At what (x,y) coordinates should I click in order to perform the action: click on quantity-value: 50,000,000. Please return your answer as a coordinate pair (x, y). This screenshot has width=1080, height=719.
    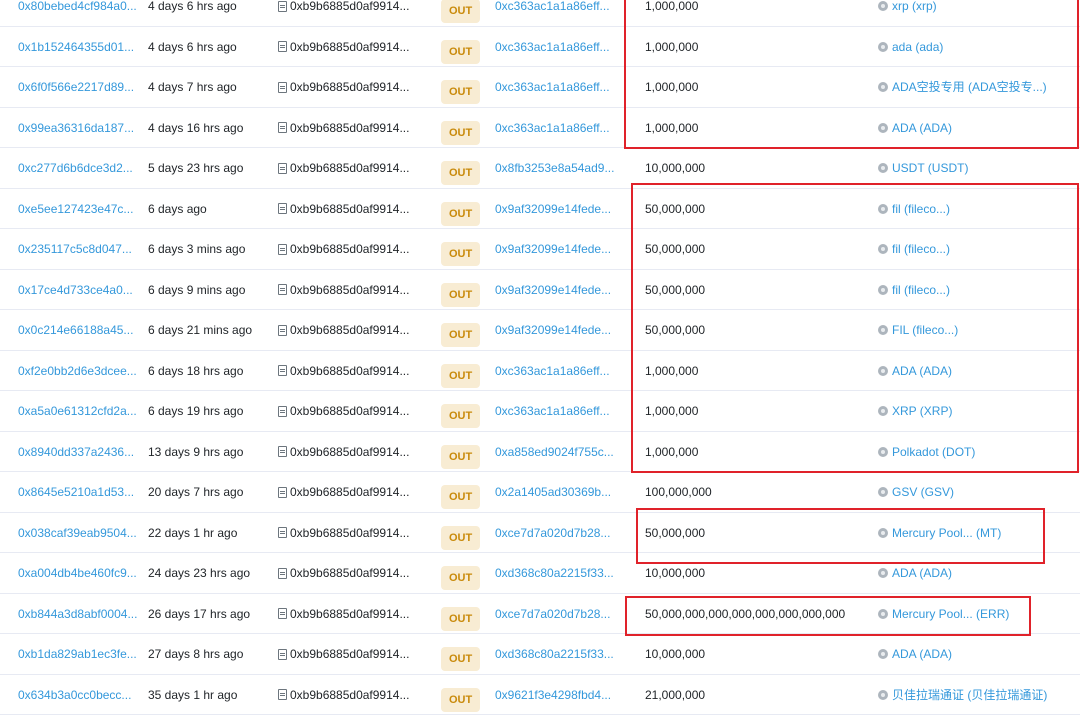
    Looking at the image, I should click on (675, 249).